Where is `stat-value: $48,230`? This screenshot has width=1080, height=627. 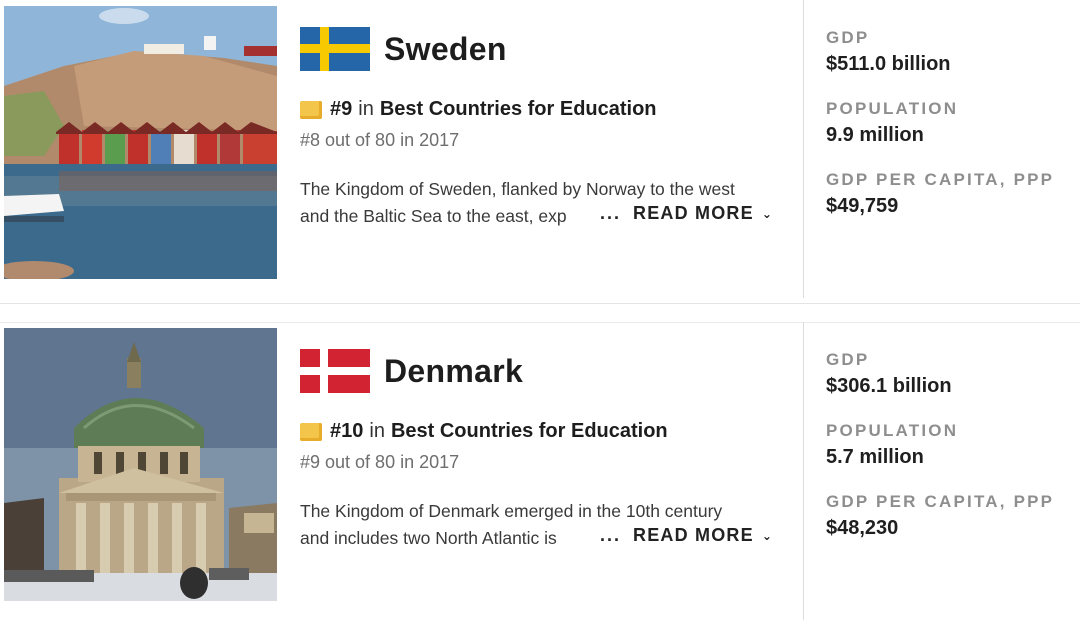 stat-value: $48,230 is located at coordinates (862, 528).